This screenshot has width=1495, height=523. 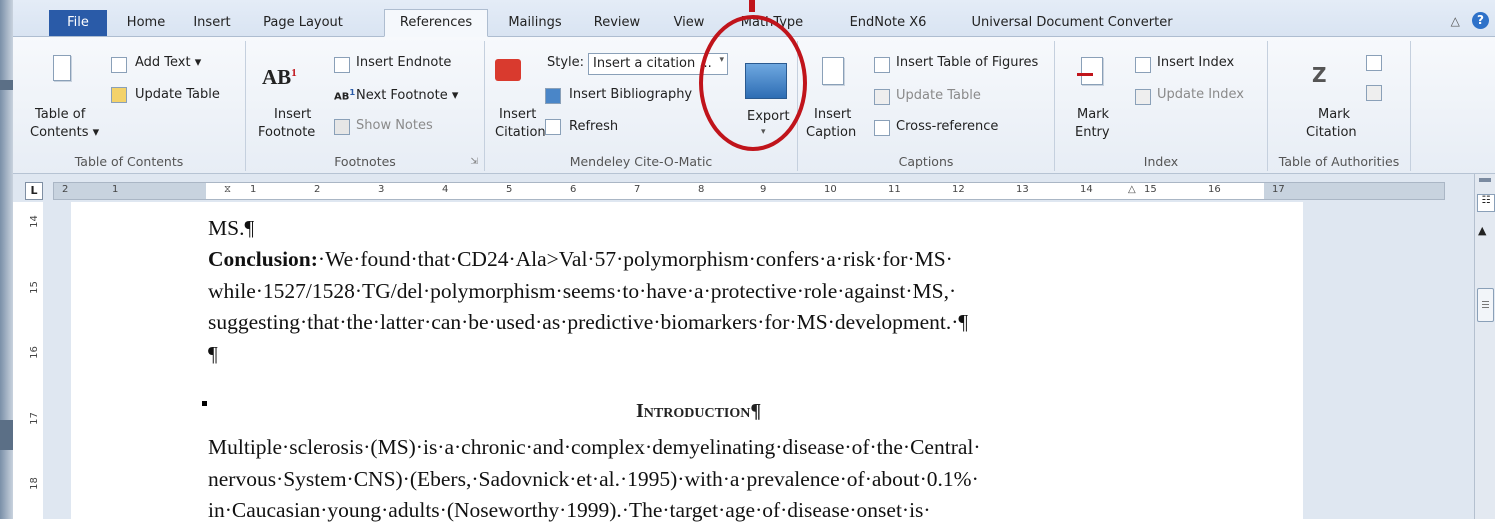 I want to click on mark-citation-label: Mark, so click(x=1334, y=114).